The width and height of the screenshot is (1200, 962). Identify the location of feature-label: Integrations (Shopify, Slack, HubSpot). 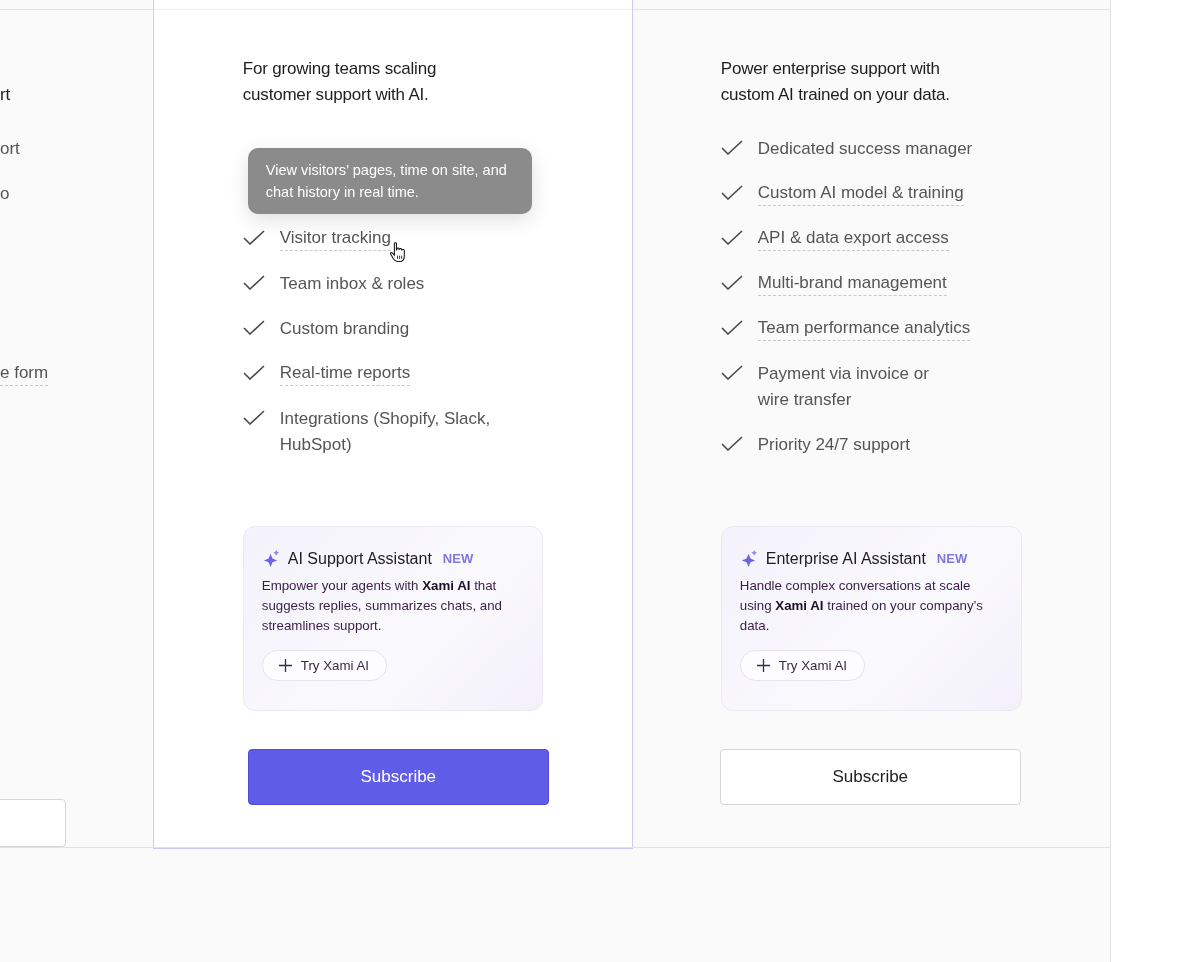
(385, 432).